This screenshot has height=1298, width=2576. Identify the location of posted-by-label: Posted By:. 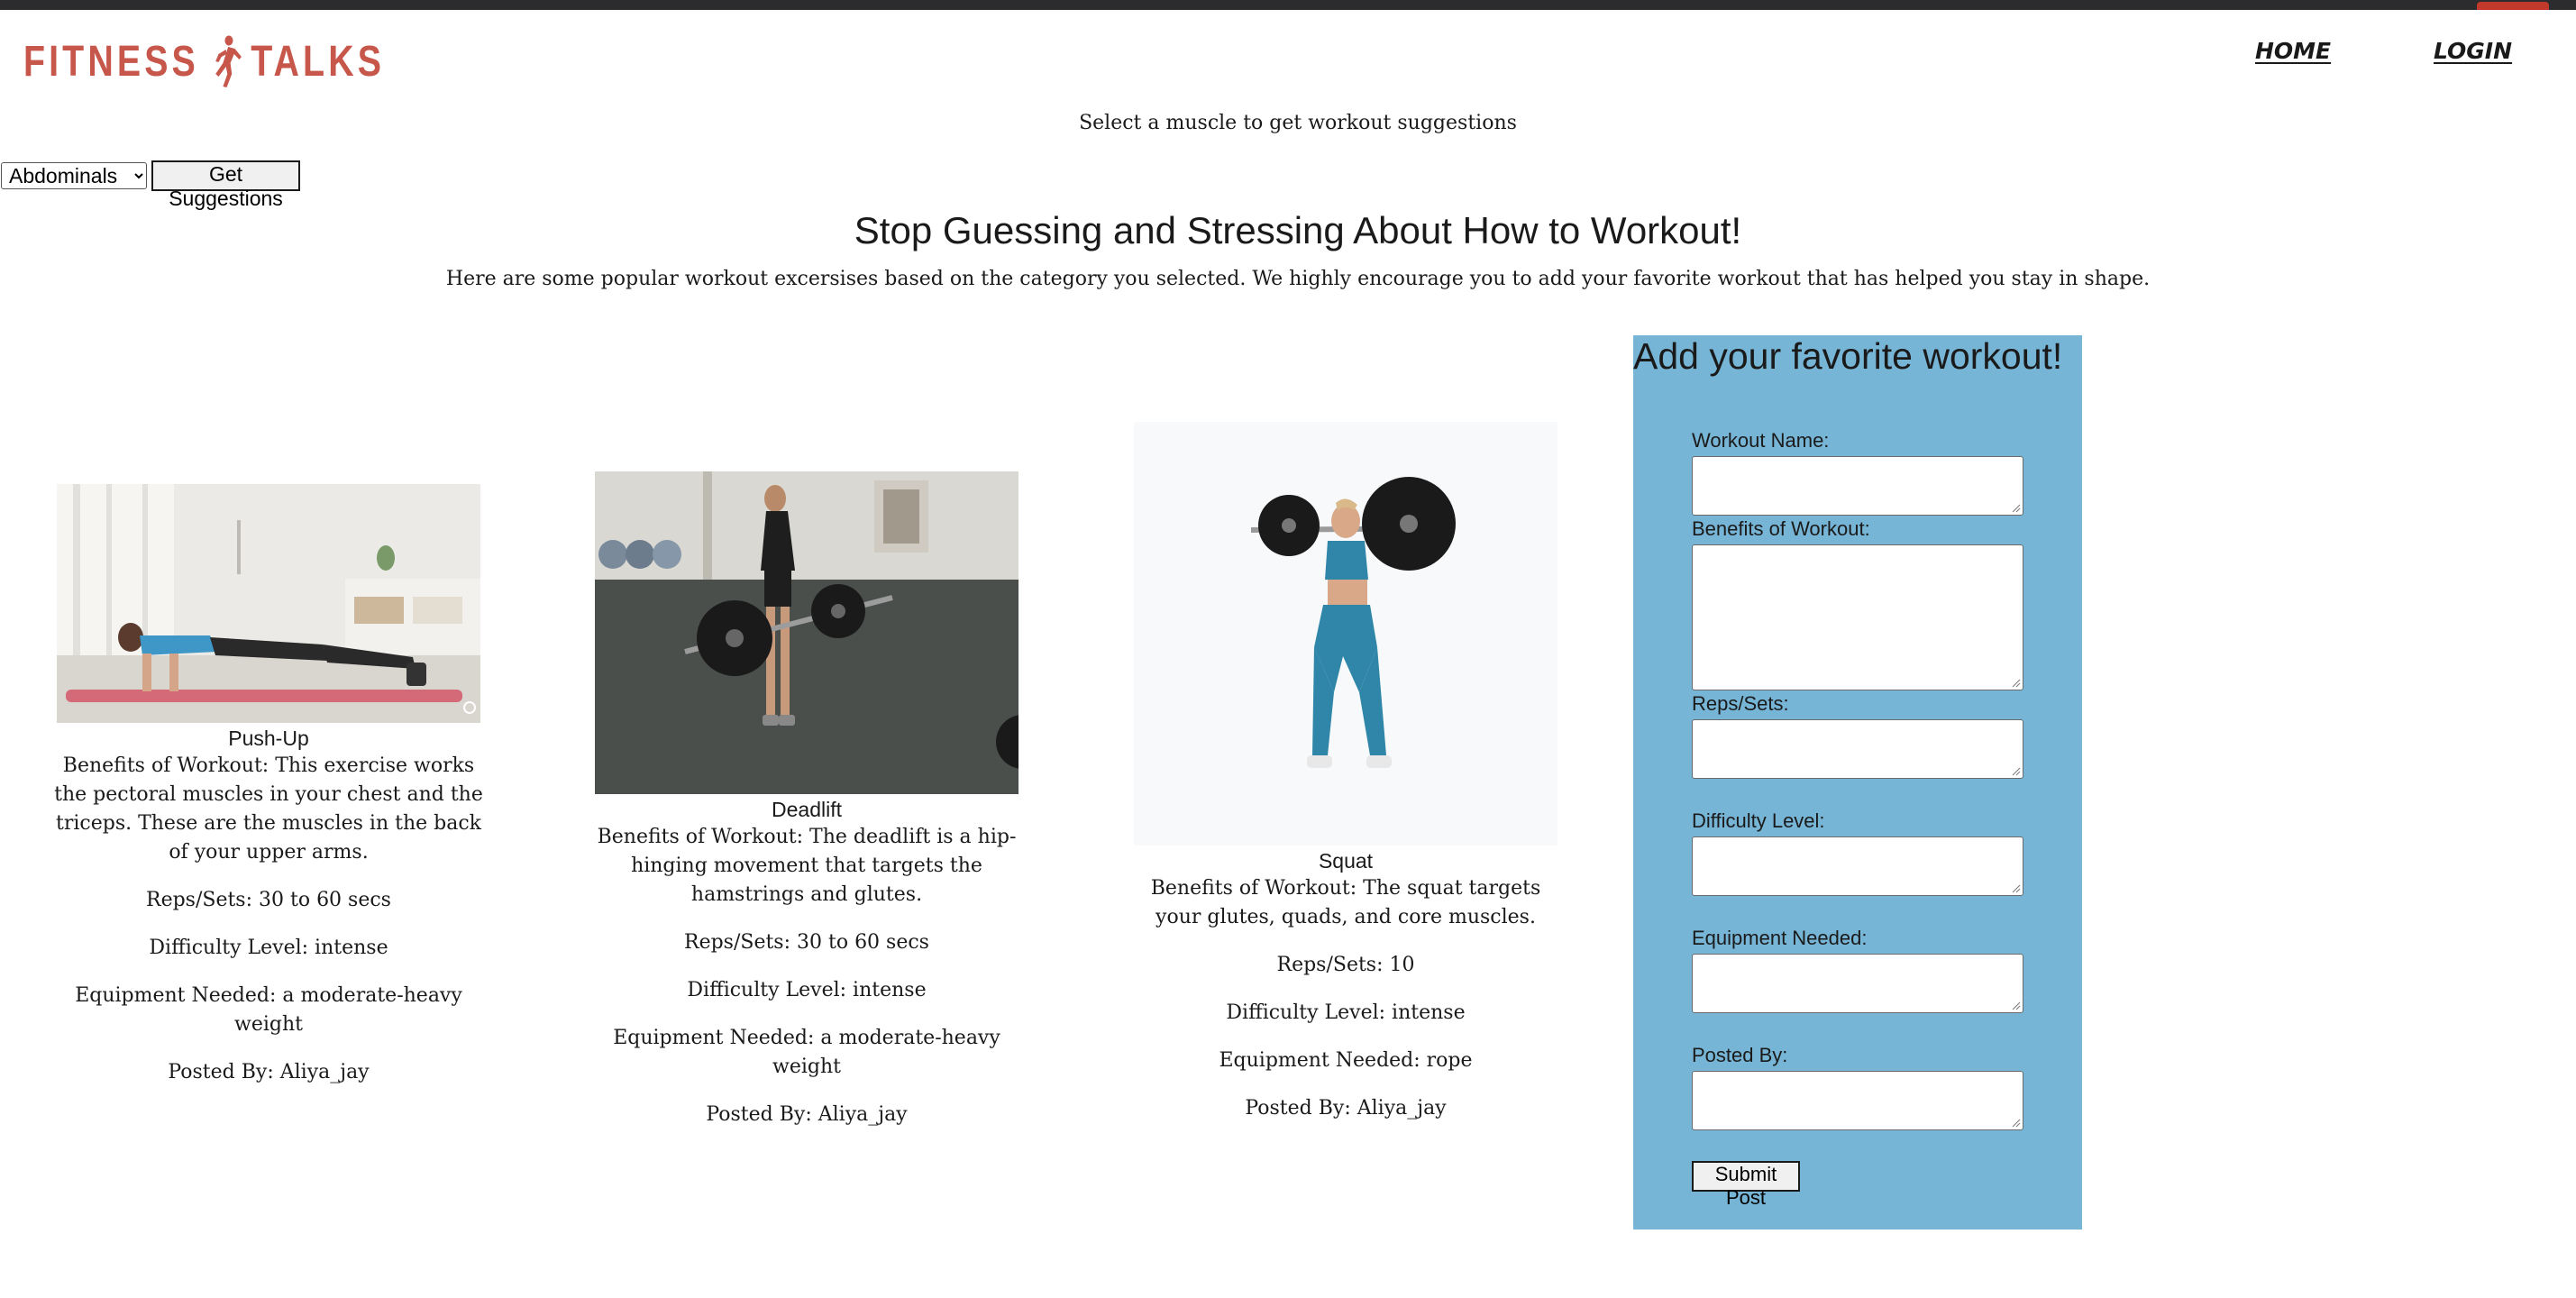
(1740, 1055).